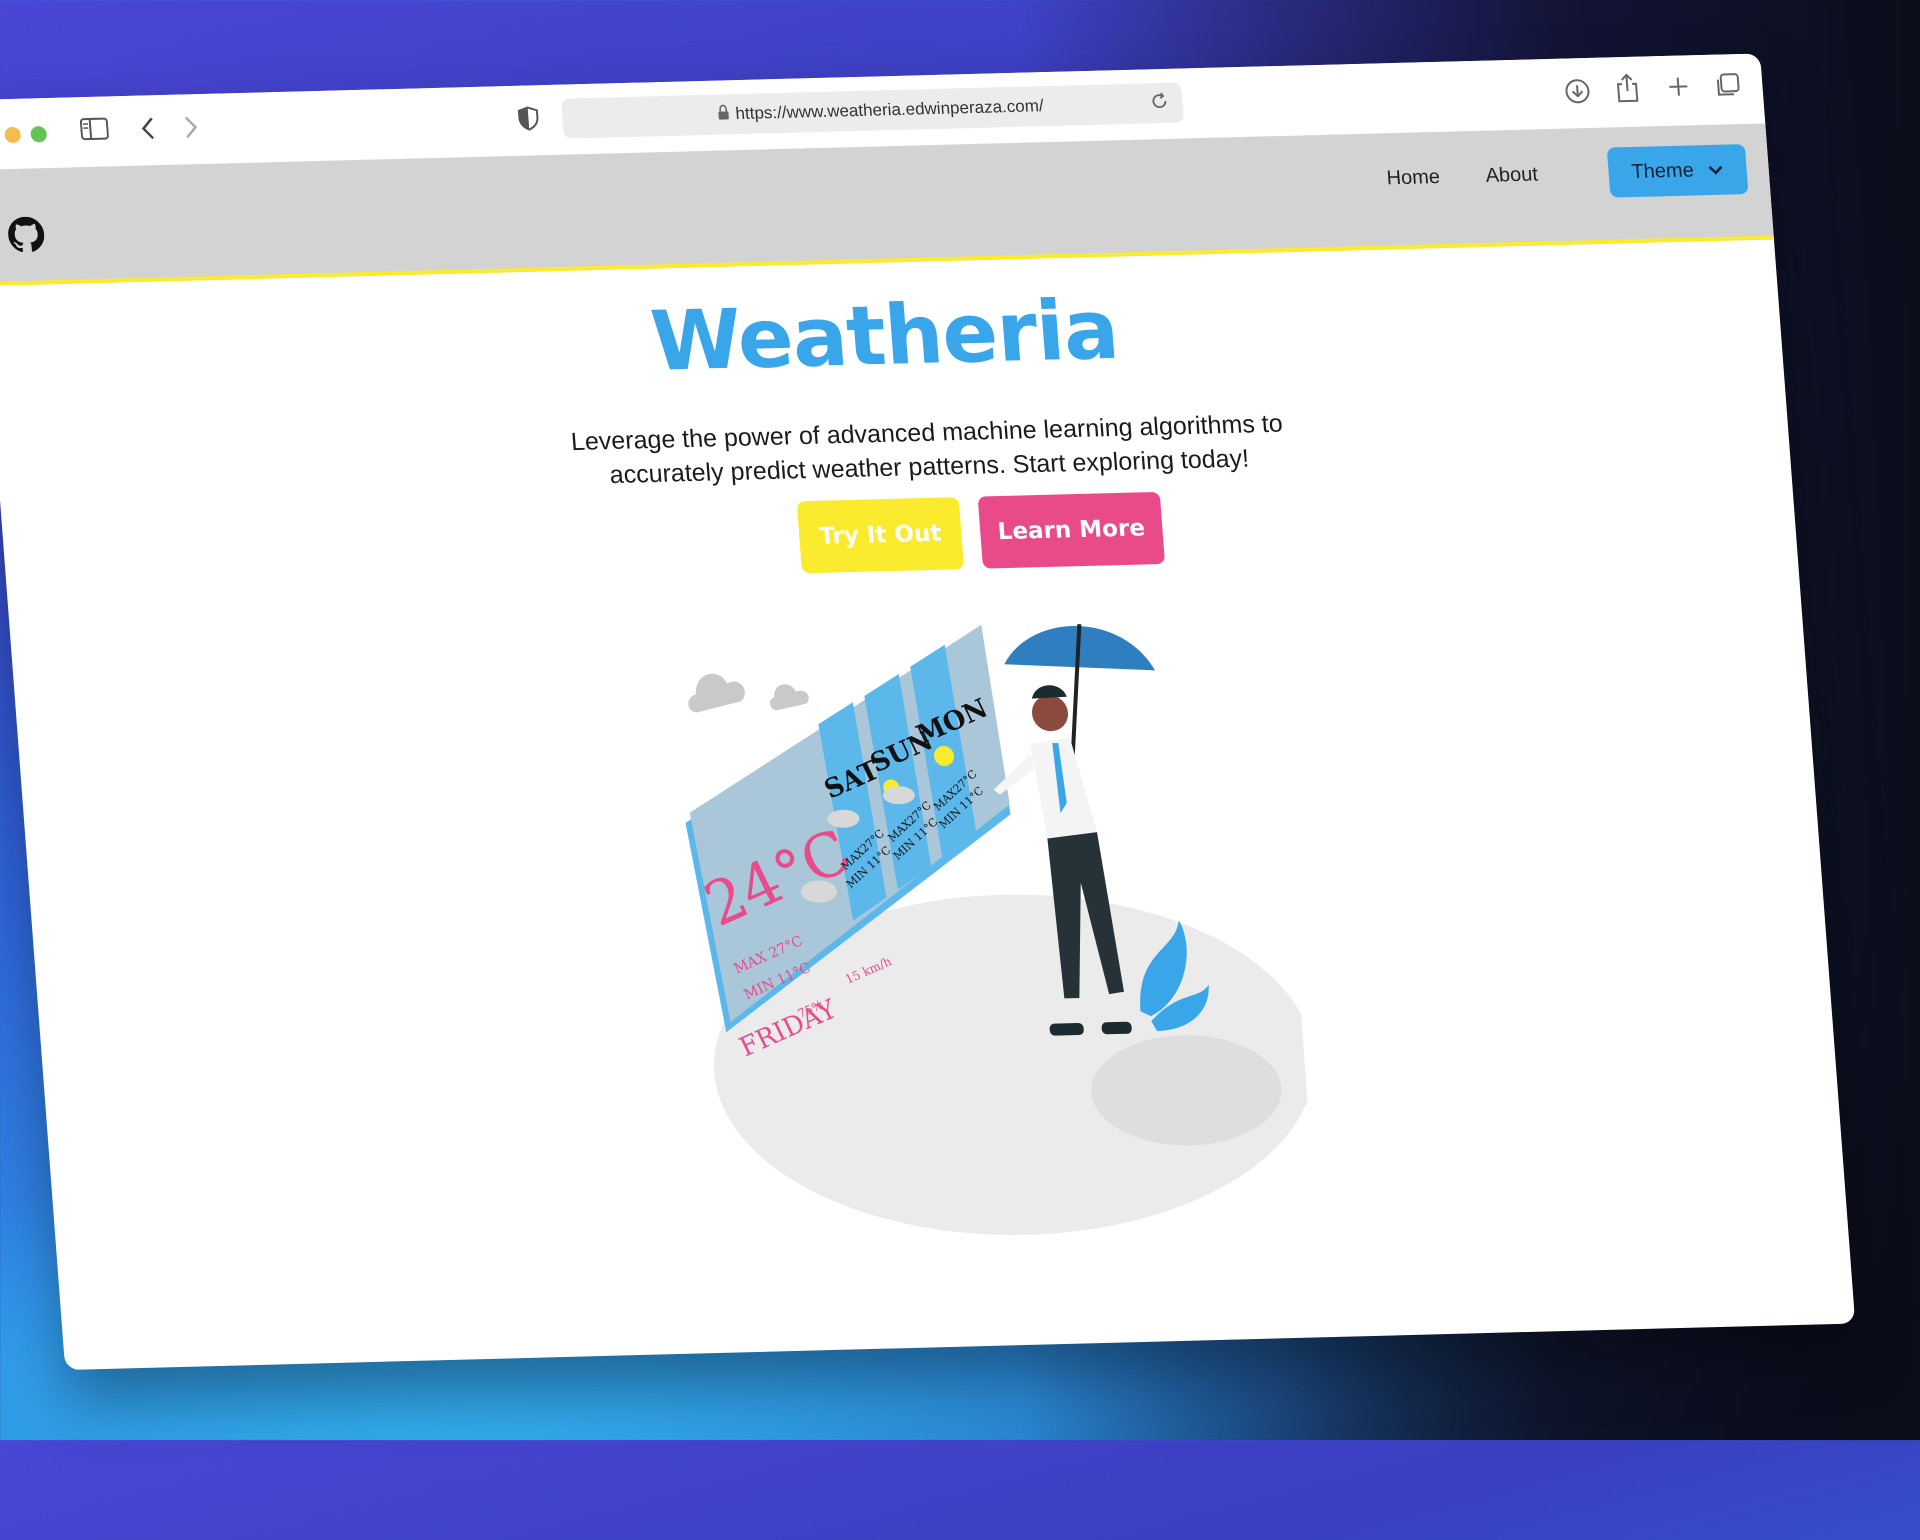 This screenshot has width=1920, height=1540. Describe the element at coordinates (191, 129) in the screenshot. I see `forward-icon` at that location.